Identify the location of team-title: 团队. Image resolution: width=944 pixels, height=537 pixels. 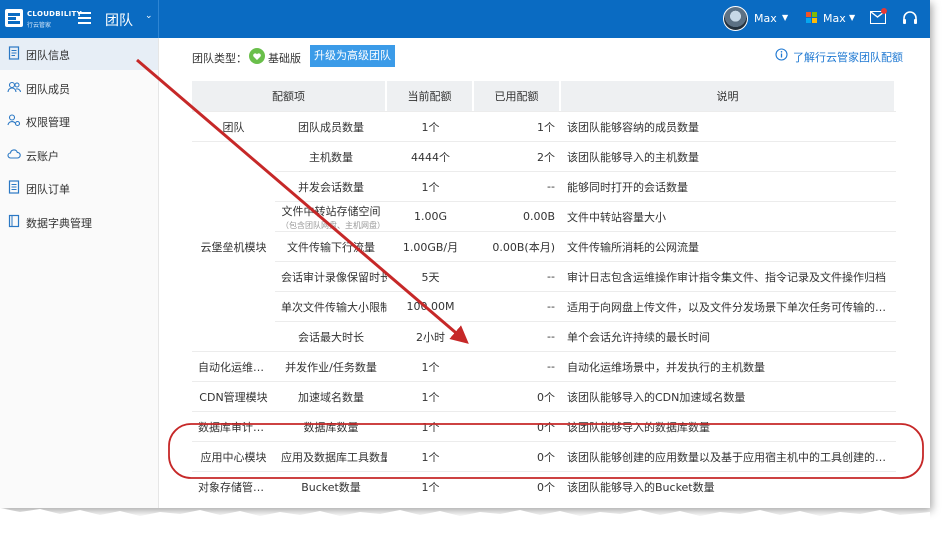
(119, 20).